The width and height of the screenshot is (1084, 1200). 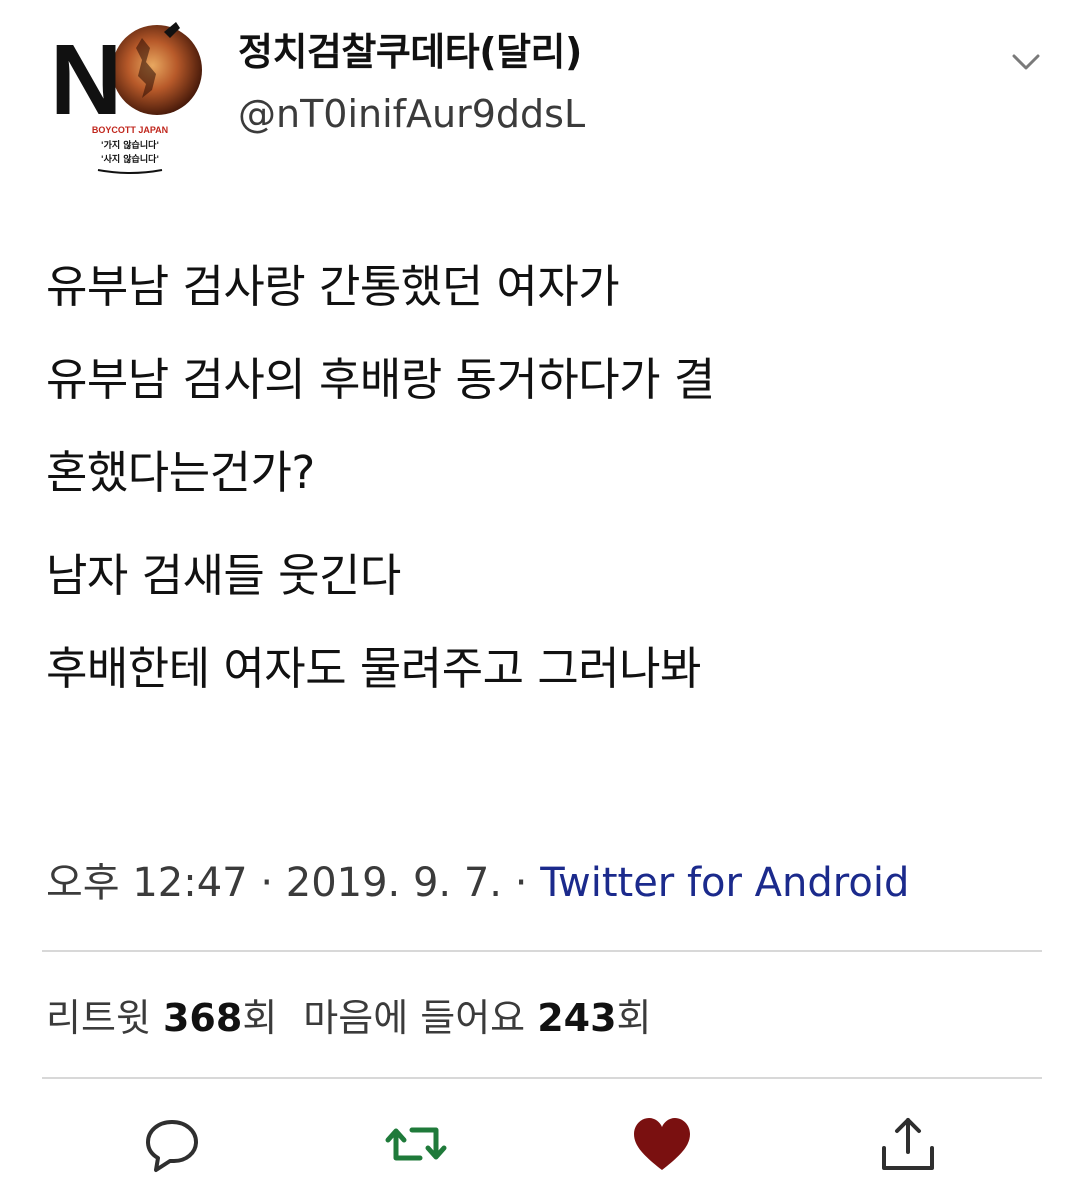 I want to click on svg-text: '가지 않습니다', so click(x=130, y=145).